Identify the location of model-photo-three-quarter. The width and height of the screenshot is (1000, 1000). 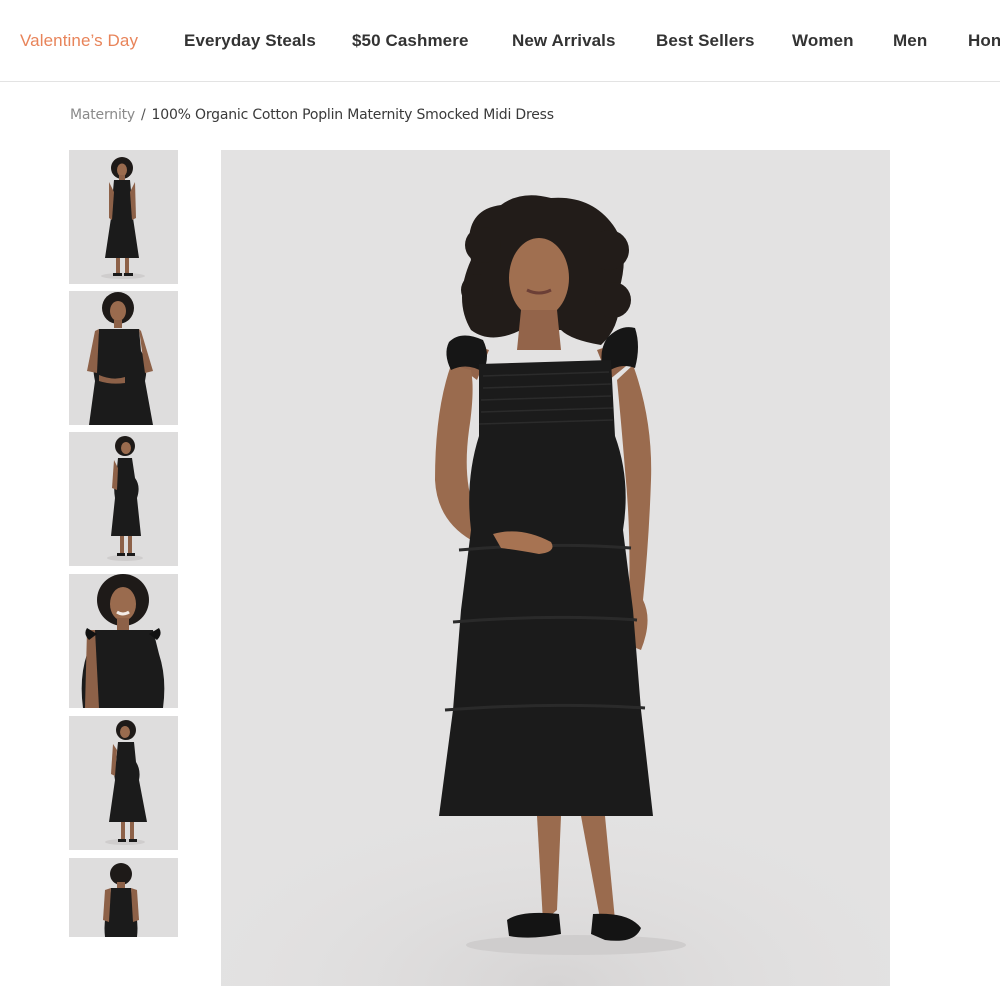
(123, 358).